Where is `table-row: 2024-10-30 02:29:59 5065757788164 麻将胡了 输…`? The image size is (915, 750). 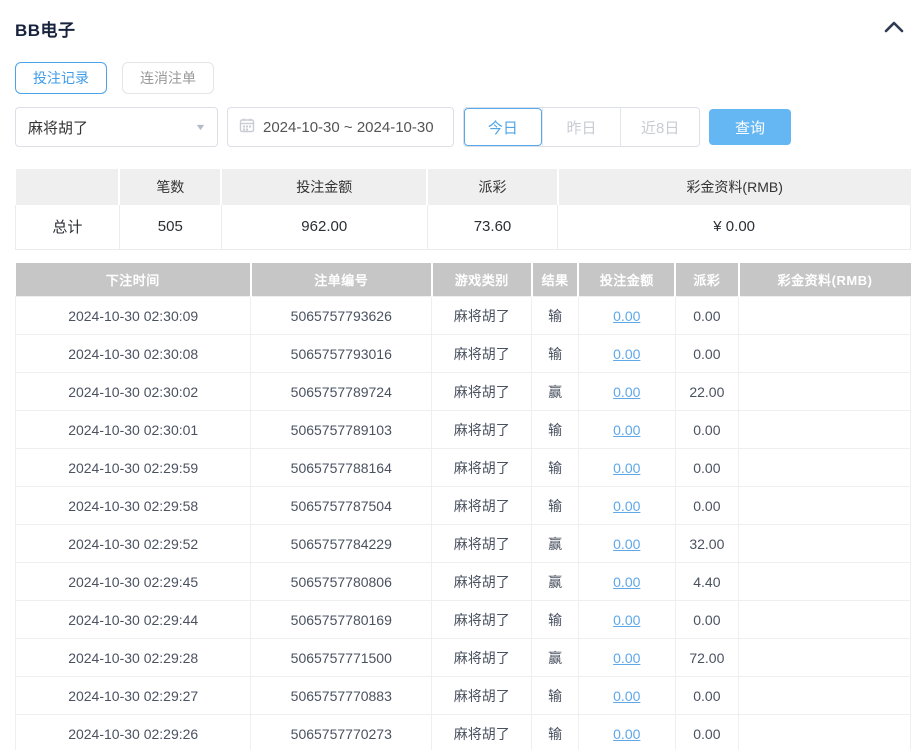
table-row: 2024-10-30 02:29:59 5065757788164 麻将胡了 输… is located at coordinates (462, 467).